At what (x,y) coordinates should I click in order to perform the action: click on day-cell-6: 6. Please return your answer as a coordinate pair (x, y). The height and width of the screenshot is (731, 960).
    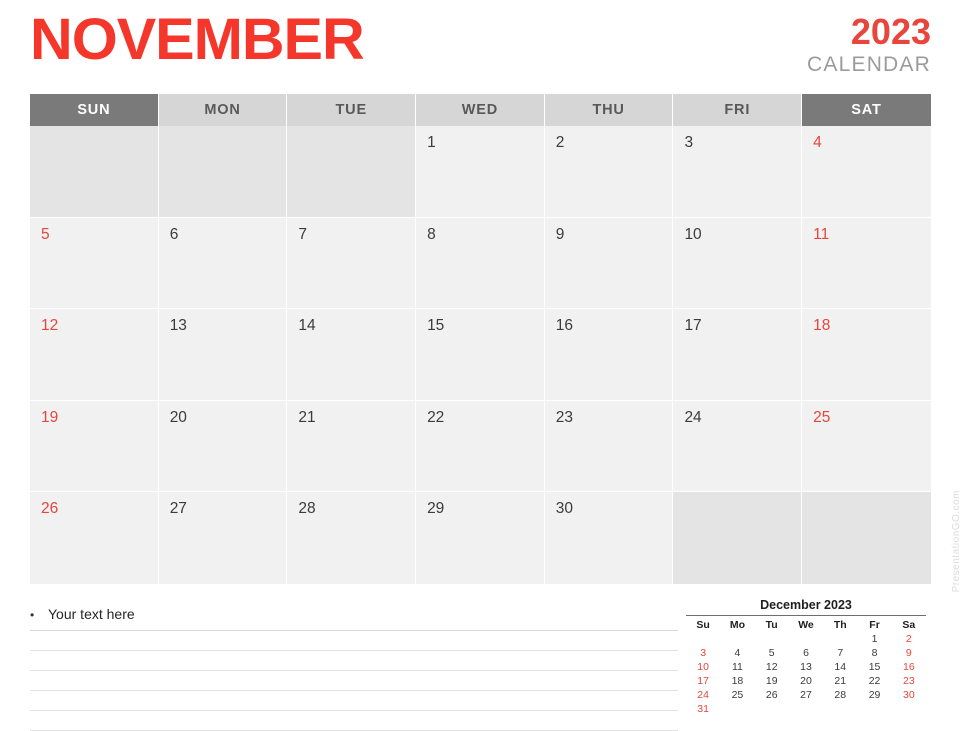
    Looking at the image, I should click on (223, 263).